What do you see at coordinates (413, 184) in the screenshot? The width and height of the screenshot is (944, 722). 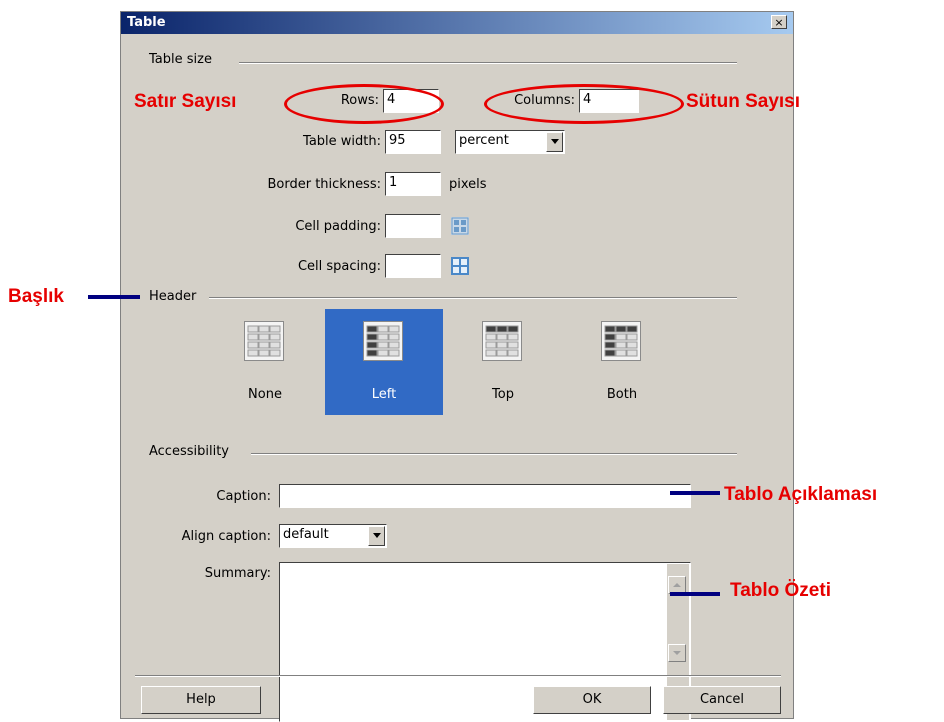 I see `border-thickness-input: 1` at bounding box center [413, 184].